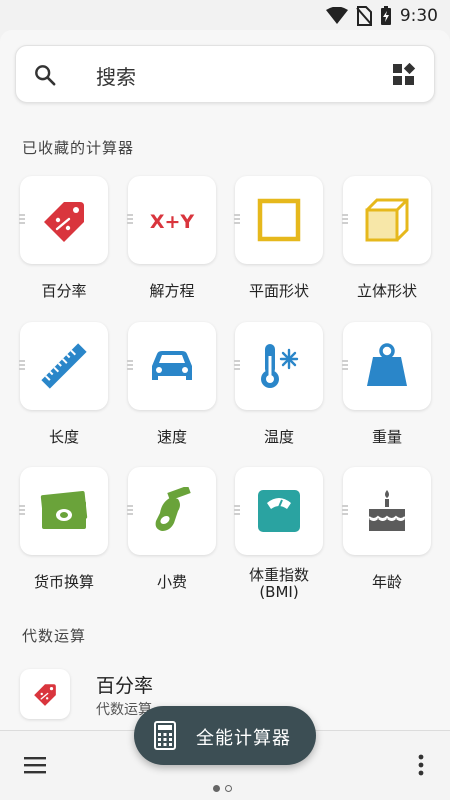  Describe the element at coordinates (172, 291) in the screenshot. I see `tile-label: 解方程` at that location.